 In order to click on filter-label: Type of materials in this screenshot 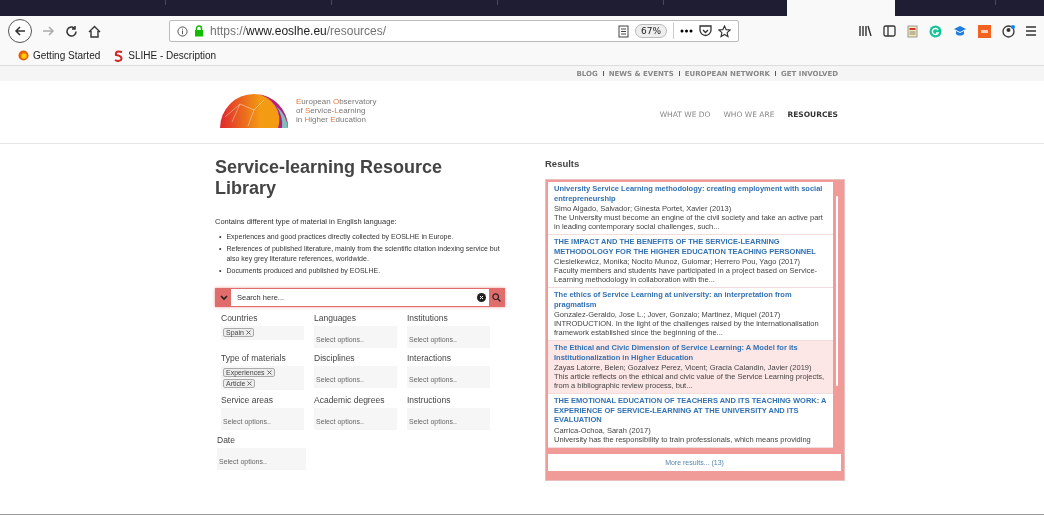, I will do `click(254, 358)`.